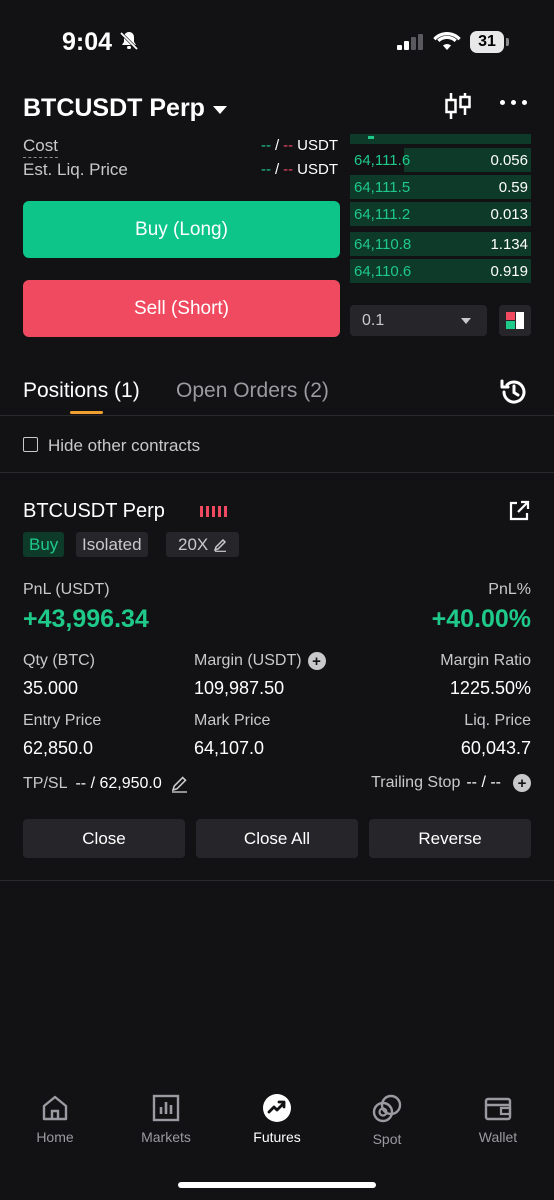  What do you see at coordinates (114, 108) in the screenshot?
I see `symbol-title: BTCUSDT Perp` at bounding box center [114, 108].